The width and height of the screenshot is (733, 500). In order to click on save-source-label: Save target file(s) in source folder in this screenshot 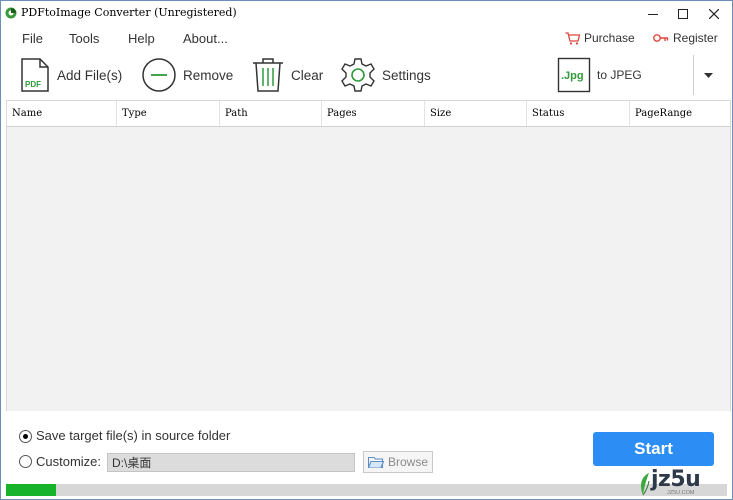, I will do `click(133, 435)`.